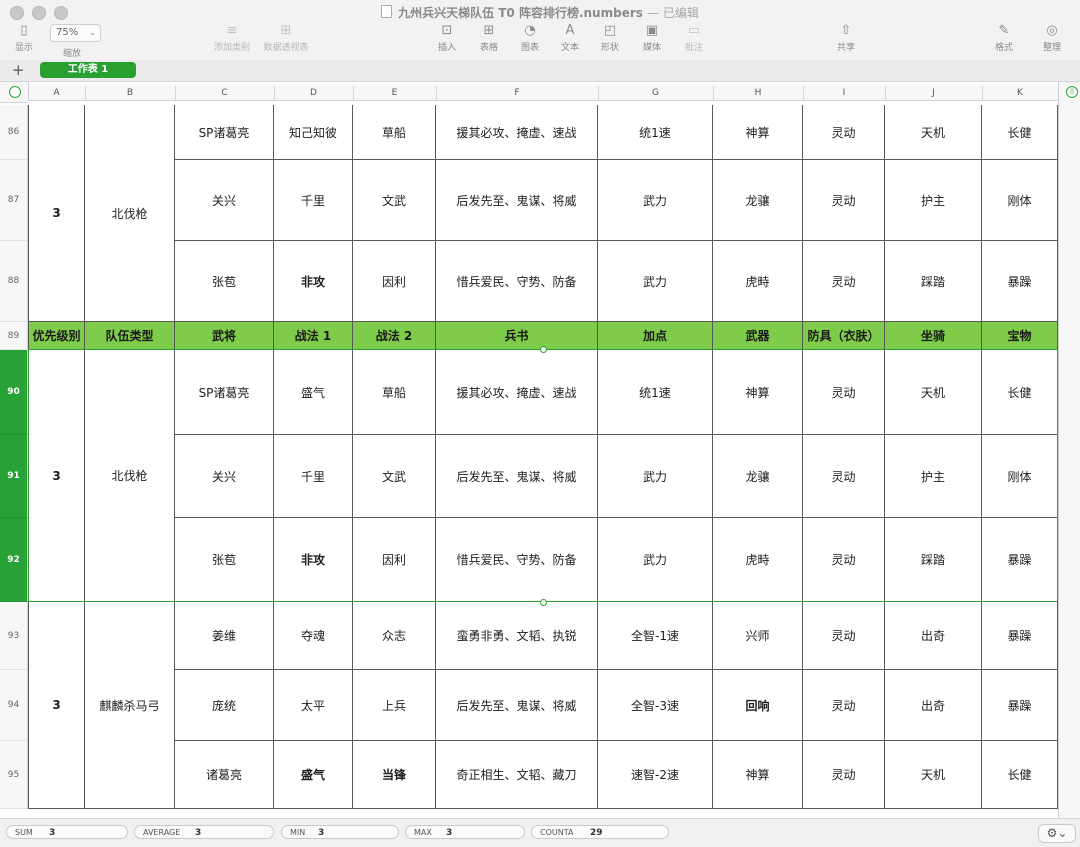  What do you see at coordinates (130, 336) in the screenshot?
I see `header-cell: 队伍类型` at bounding box center [130, 336].